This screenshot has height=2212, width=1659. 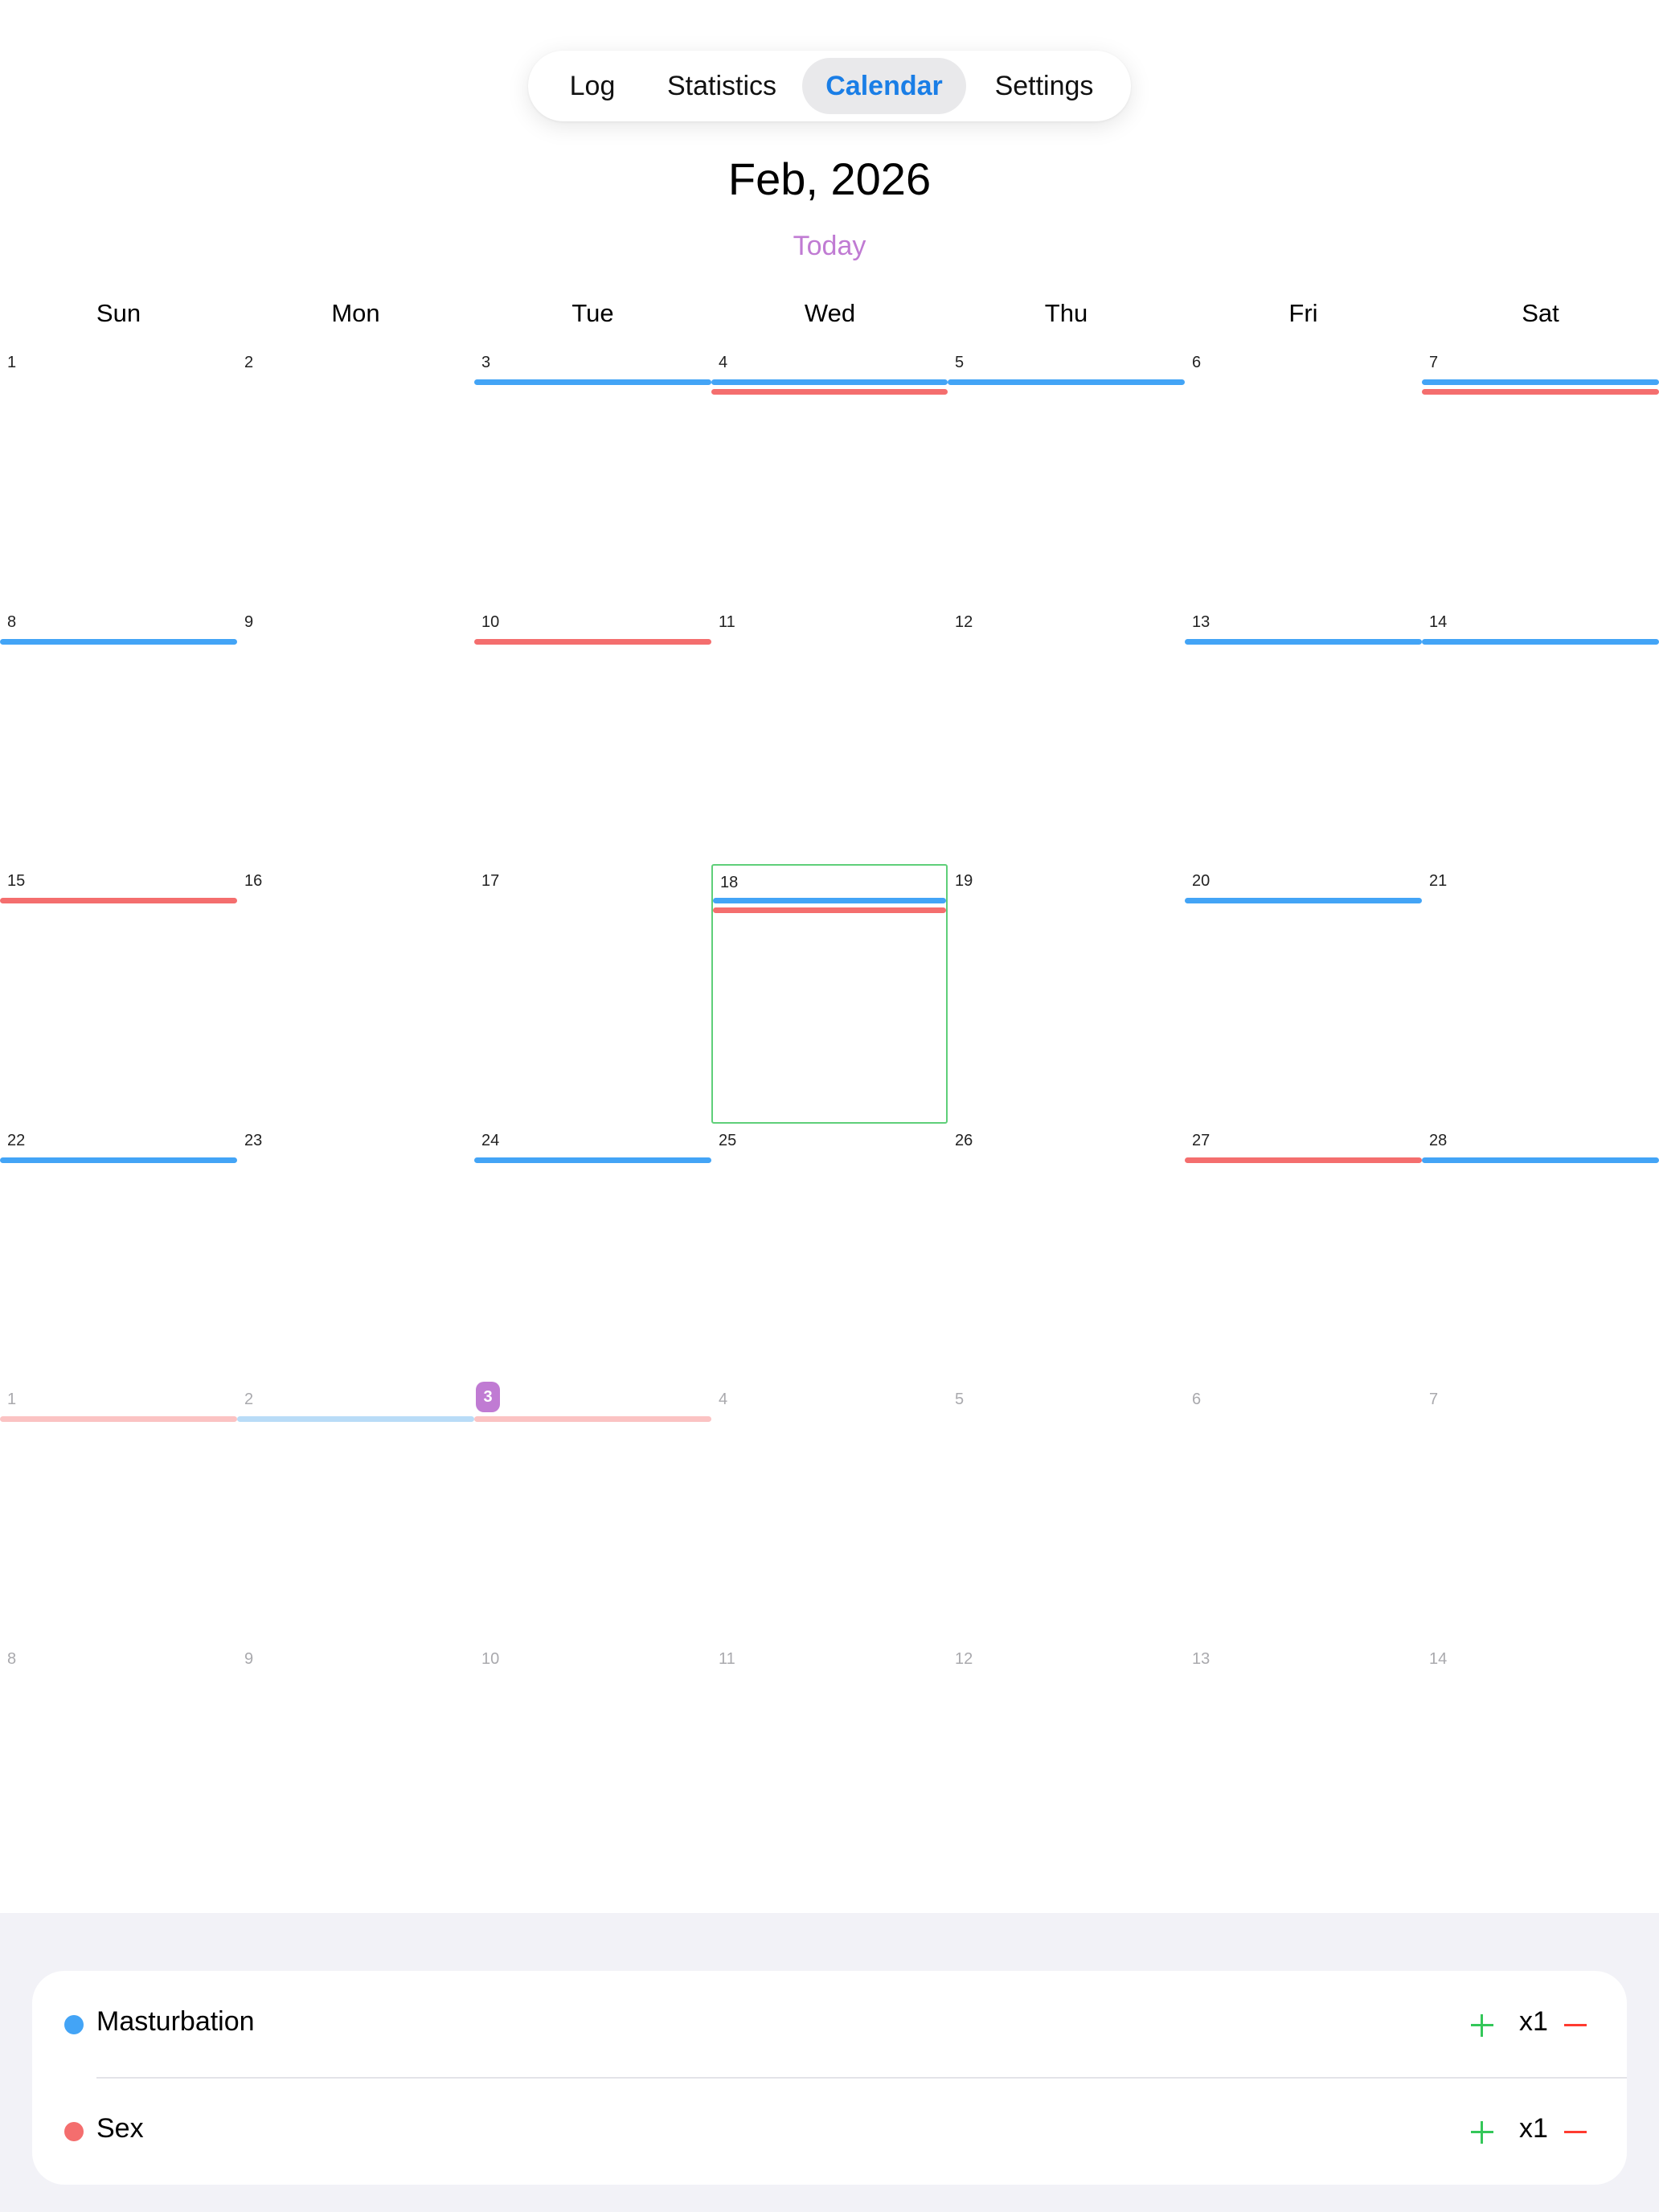 I want to click on tab-log: Log, so click(x=592, y=86).